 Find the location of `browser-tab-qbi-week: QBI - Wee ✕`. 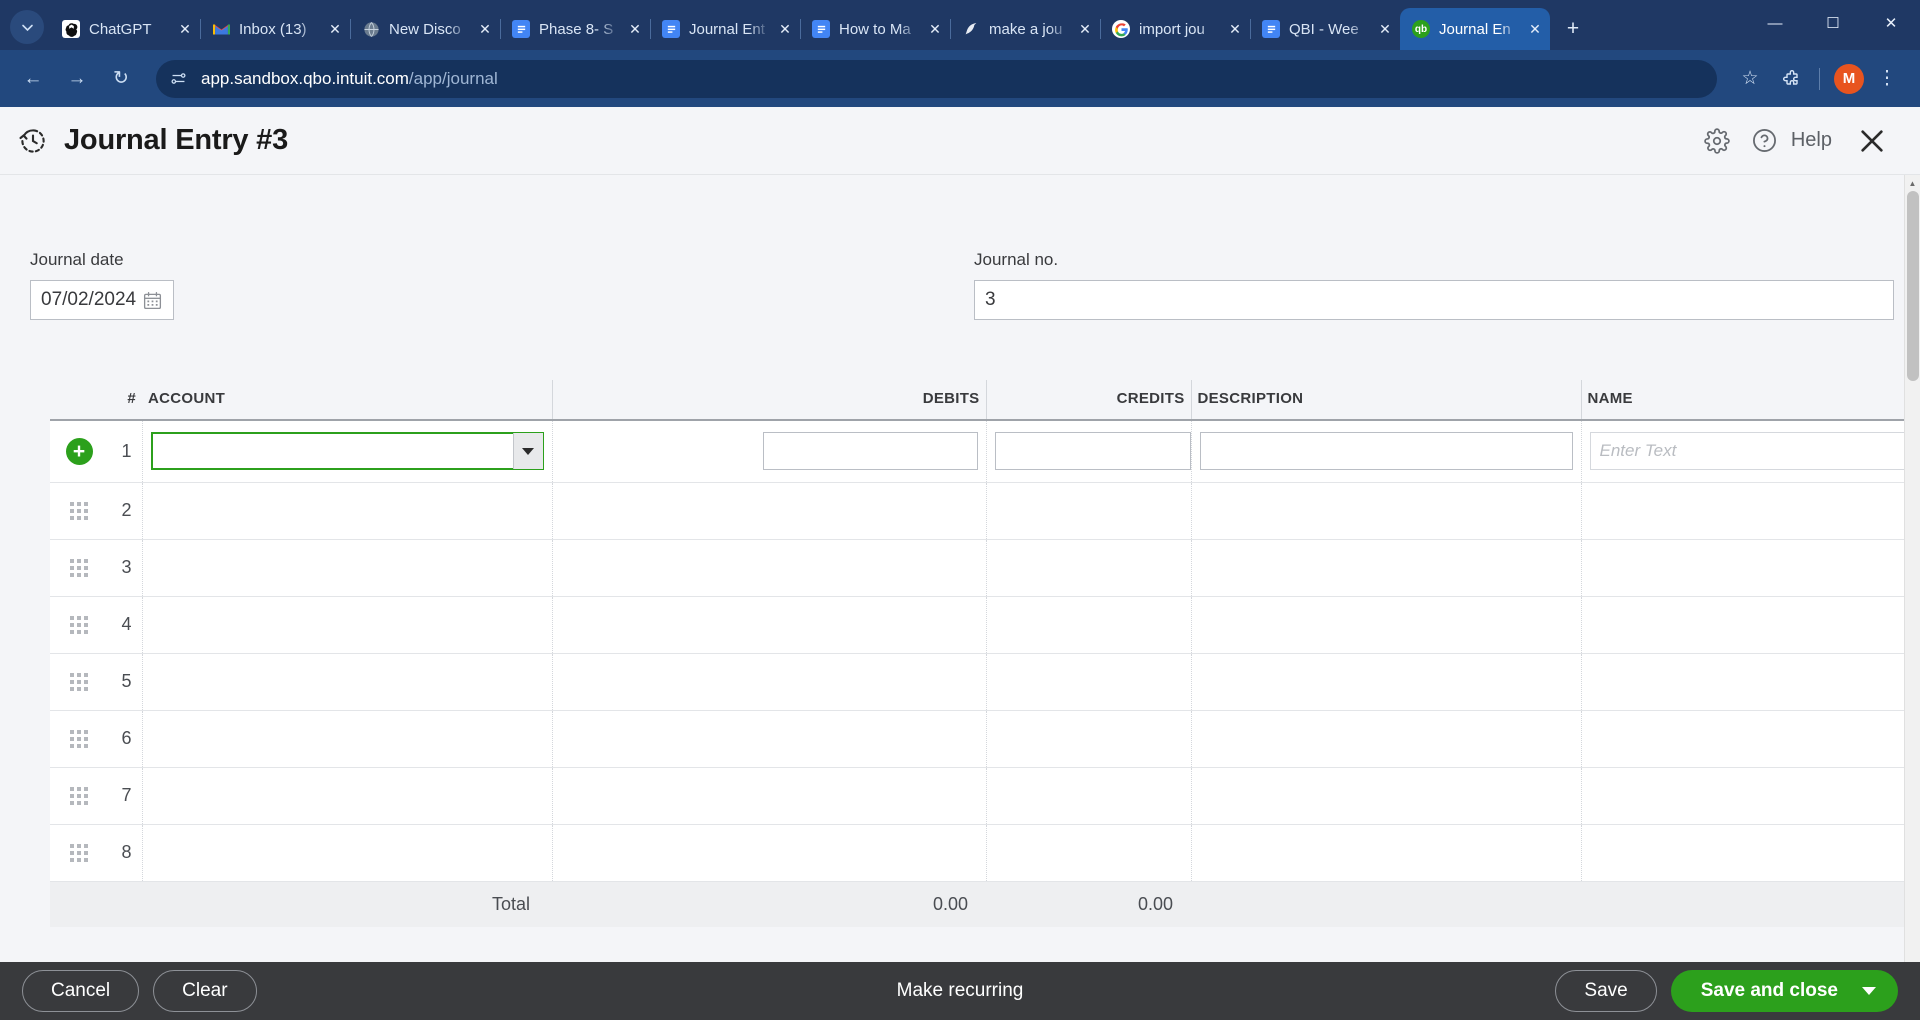

browser-tab-qbi-week: QBI - Wee ✕ is located at coordinates (1325, 29).